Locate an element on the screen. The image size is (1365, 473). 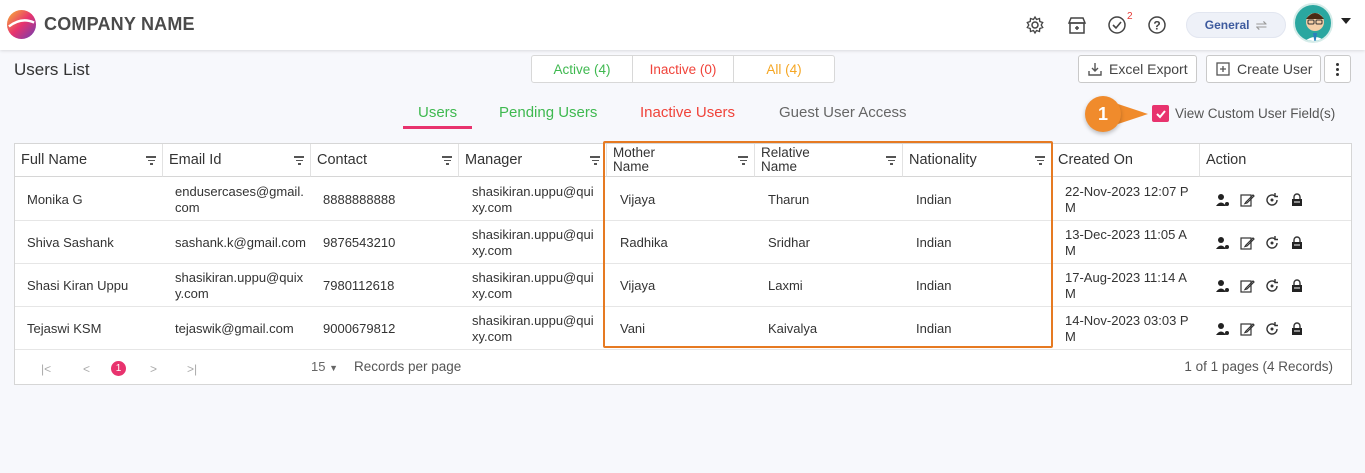
created-on-cell: 14-Nov-2023 03:03 PM is located at coordinates (1127, 328).